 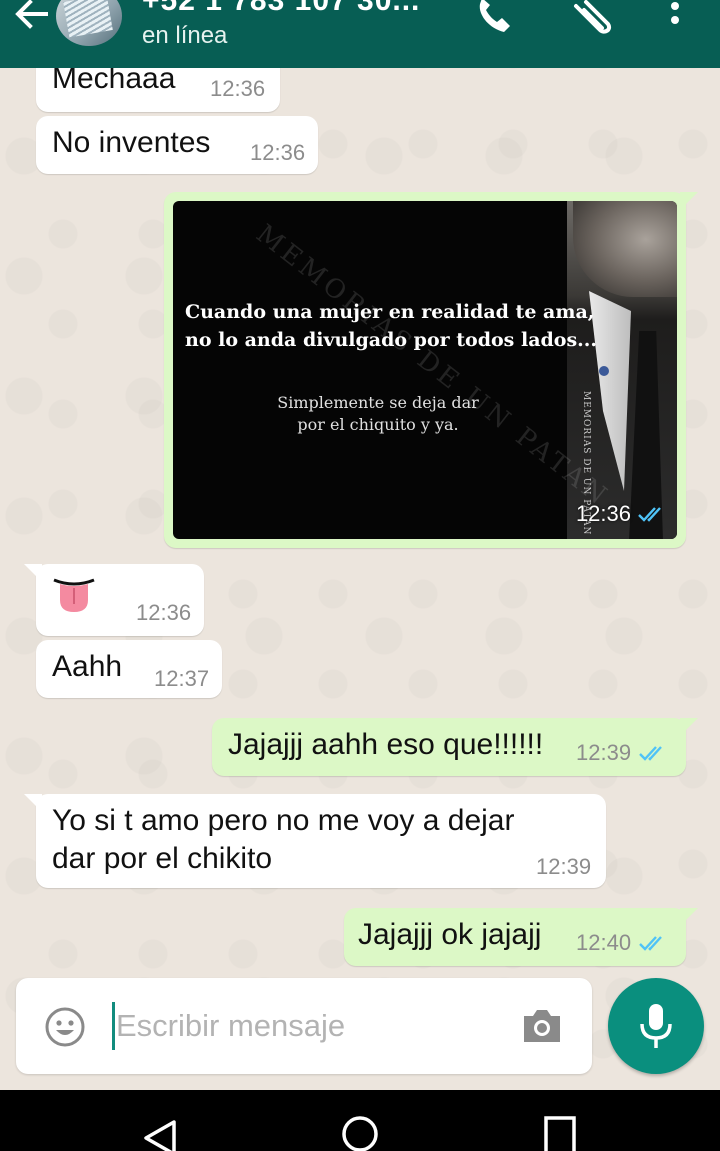 What do you see at coordinates (604, 942) in the screenshot?
I see `message-time: 12:40` at bounding box center [604, 942].